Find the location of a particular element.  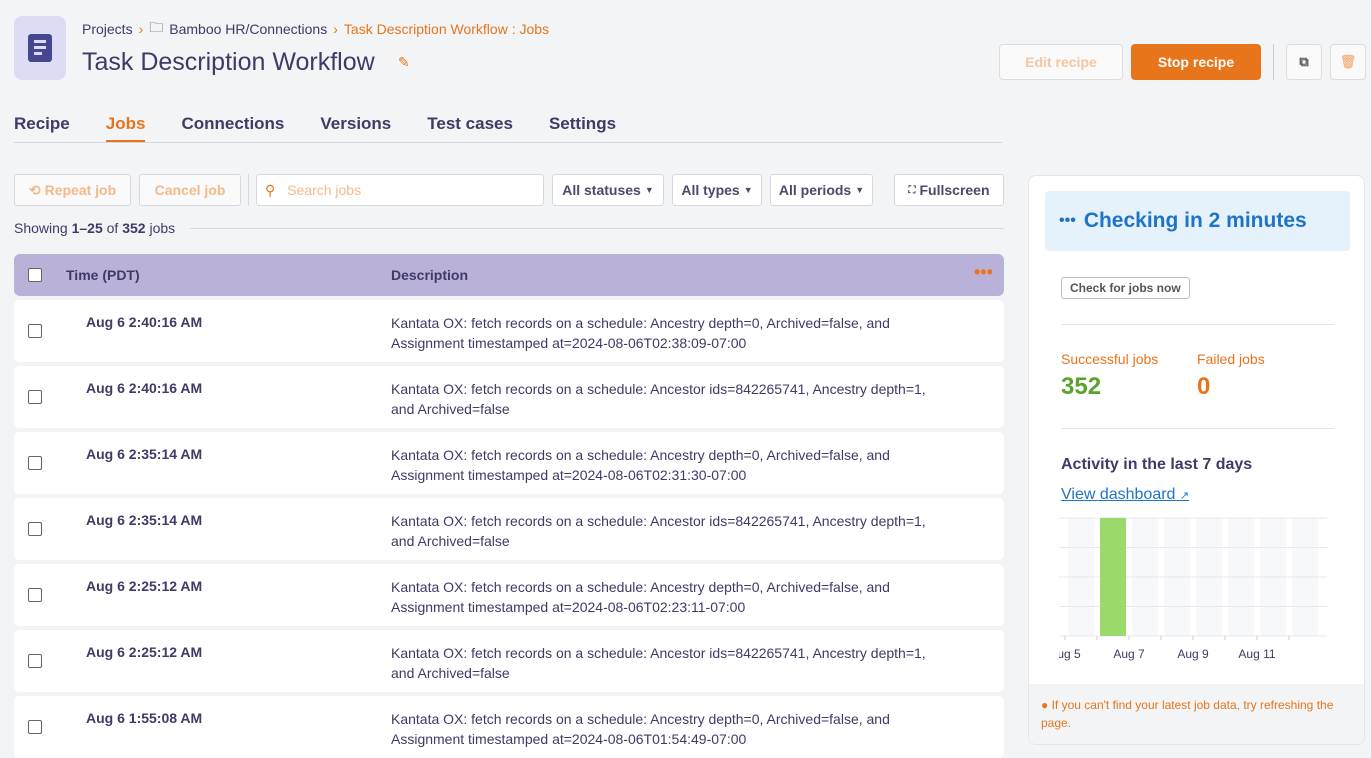

ellipsis-icon: ••• is located at coordinates (1067, 220).